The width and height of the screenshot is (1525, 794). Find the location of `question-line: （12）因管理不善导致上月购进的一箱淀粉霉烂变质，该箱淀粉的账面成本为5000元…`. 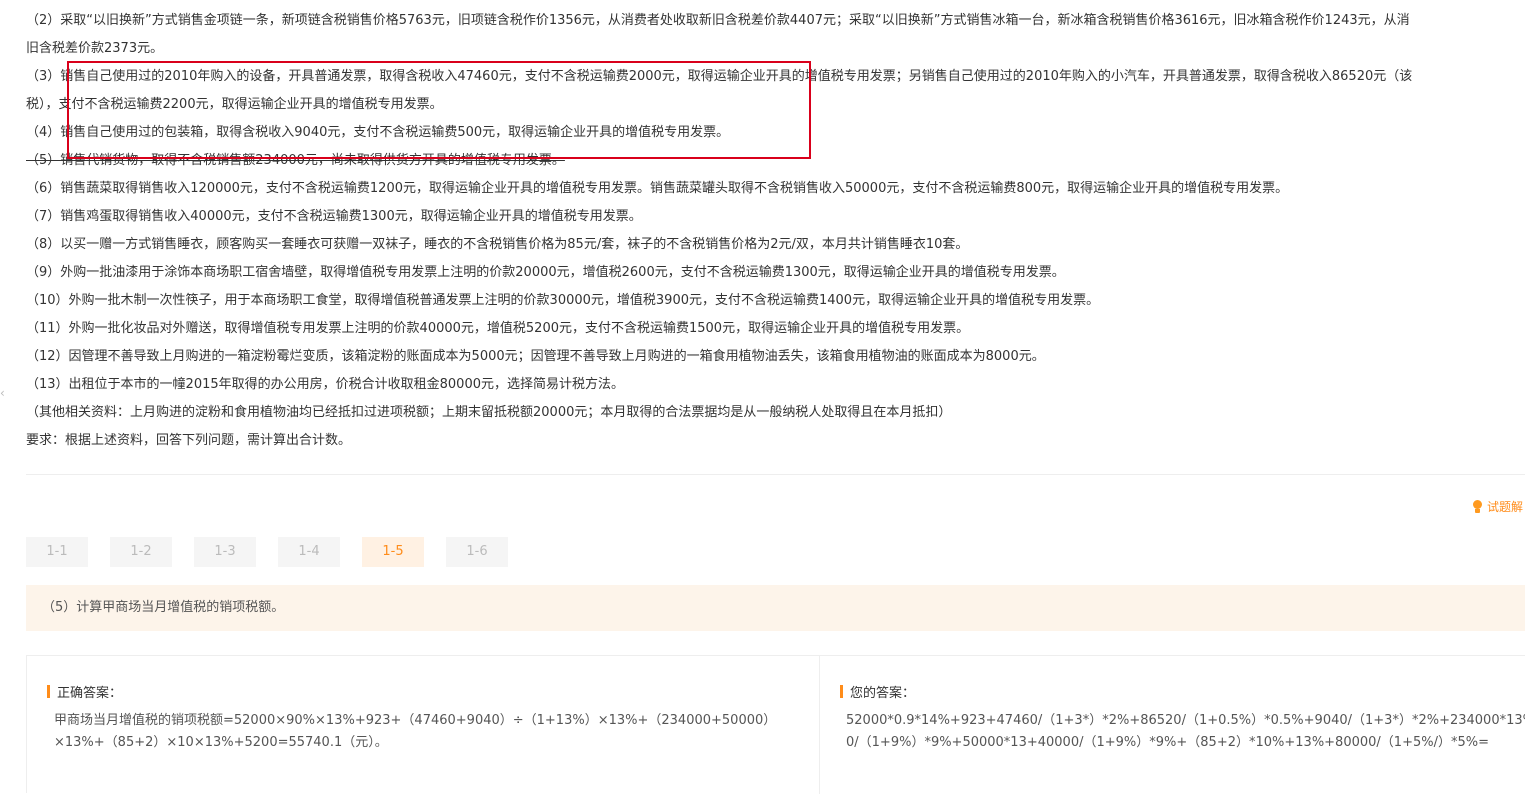

question-line: （12）因管理不善导致上月购进的一箱淀粉霉烂变质，该箱淀粉的账面成本为5000元… is located at coordinates (535, 356).